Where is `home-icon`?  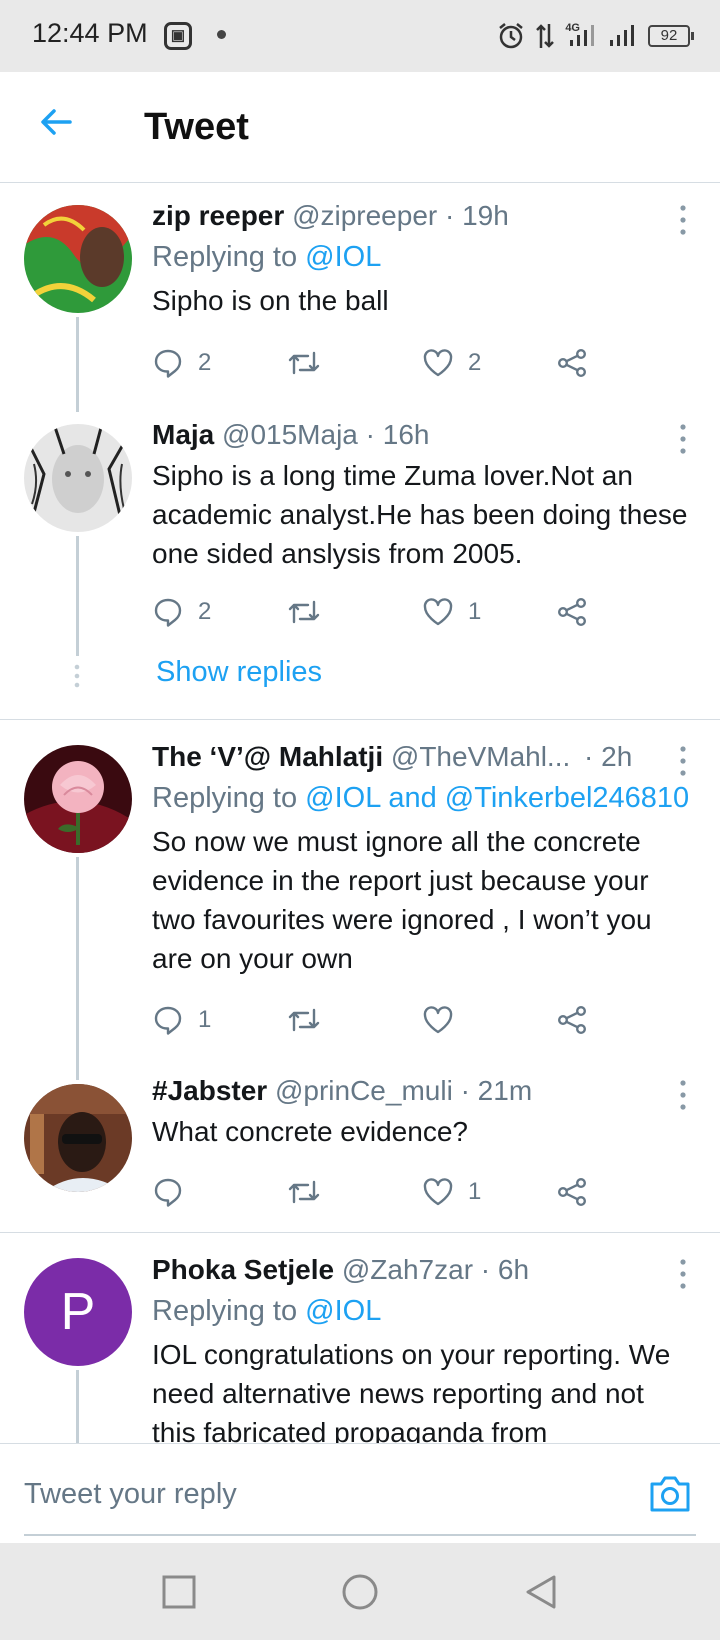 home-icon is located at coordinates (360, 1592).